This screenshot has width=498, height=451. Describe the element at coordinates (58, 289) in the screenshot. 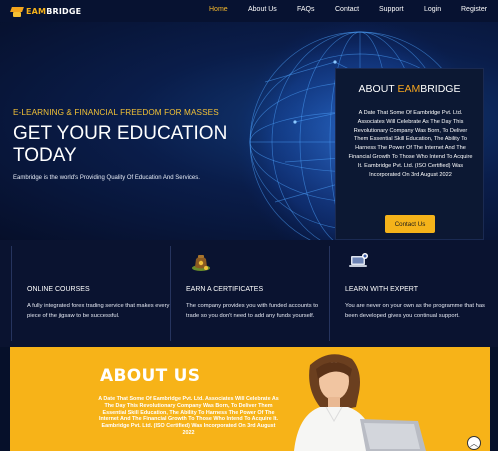

I see `feature-title: ONLINE COURSES` at that location.